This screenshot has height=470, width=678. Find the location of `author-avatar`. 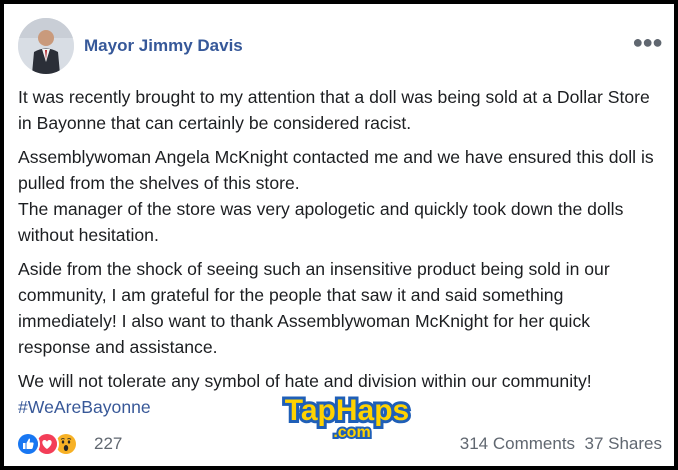

author-avatar is located at coordinates (46, 46).